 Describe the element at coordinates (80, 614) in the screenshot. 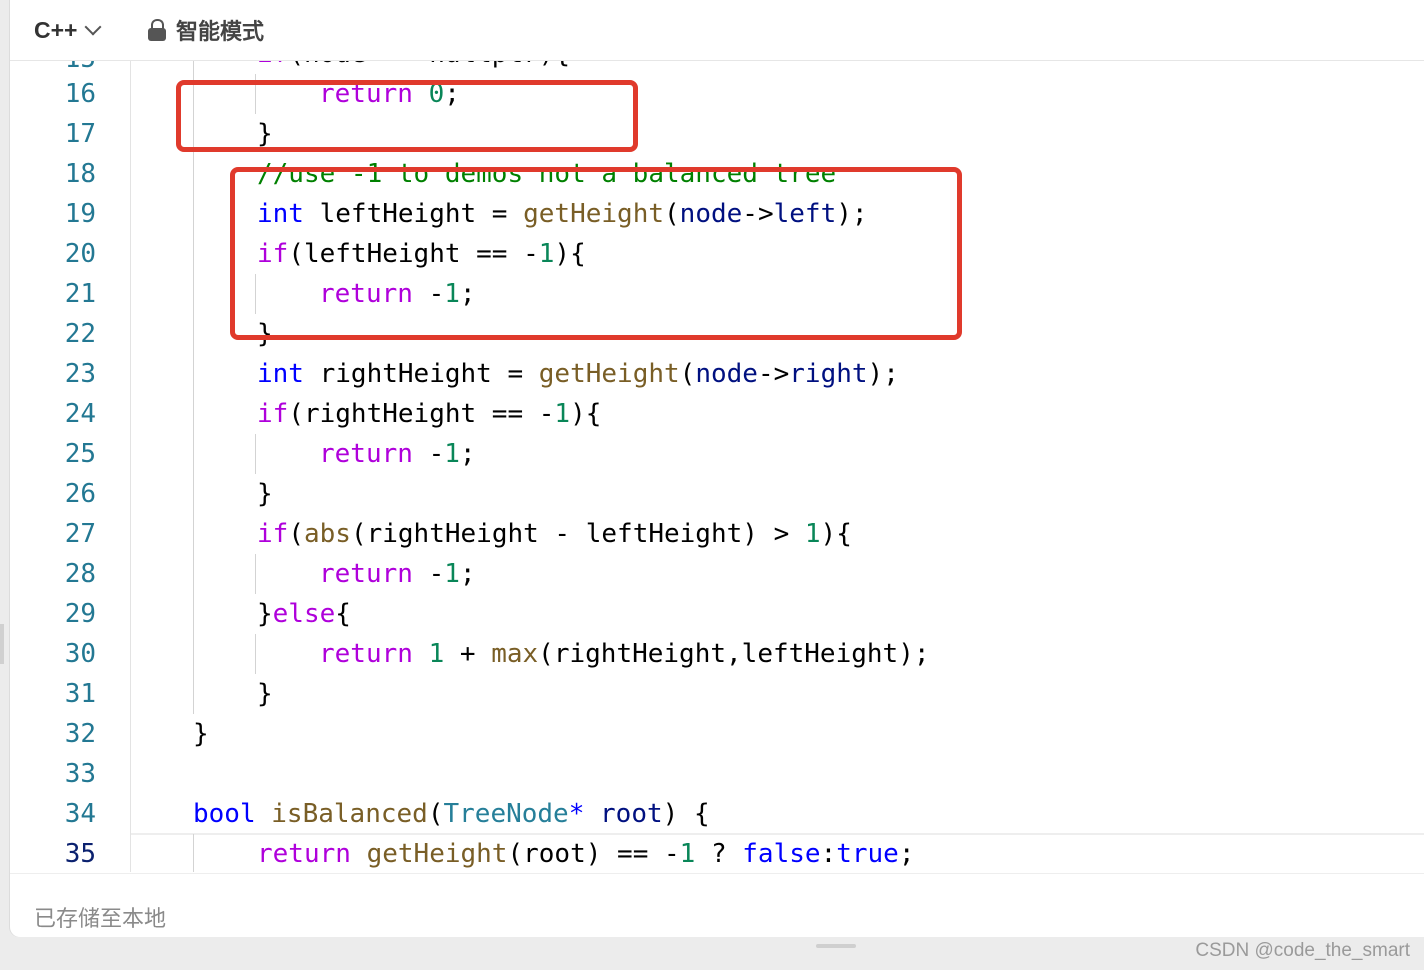

I see `line-number: 29` at that location.